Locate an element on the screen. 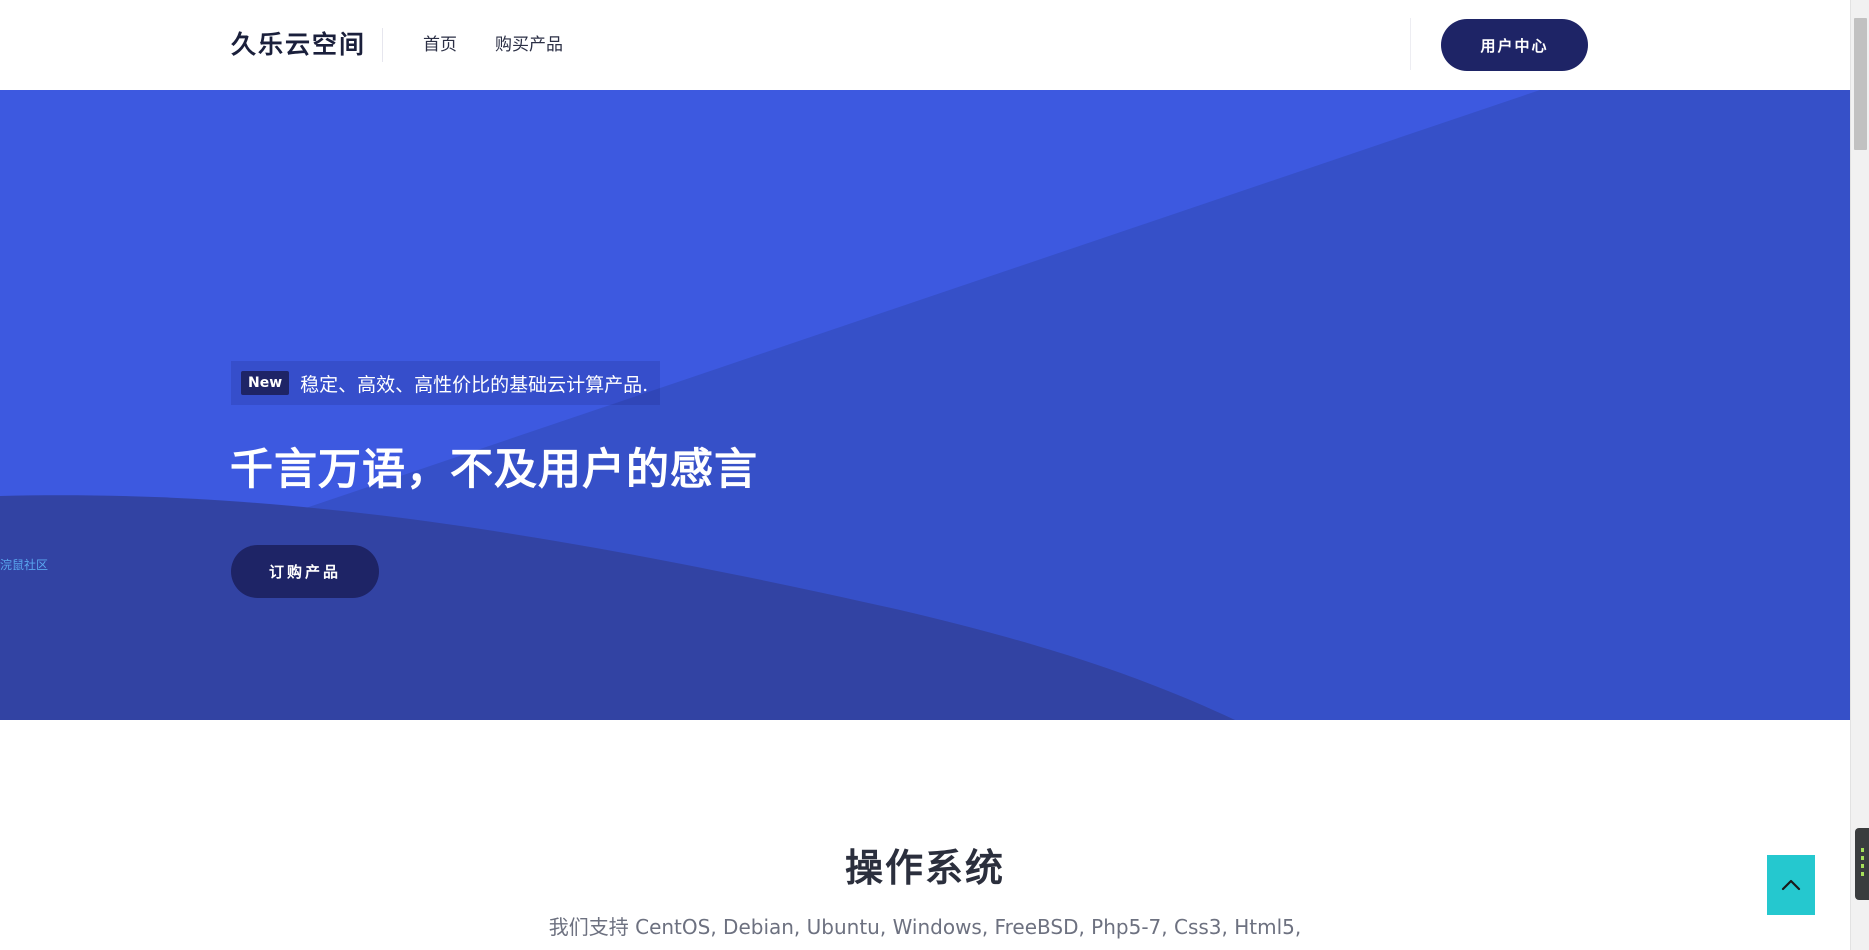  main-nav: 首页 购买产品 is located at coordinates (512, 45).